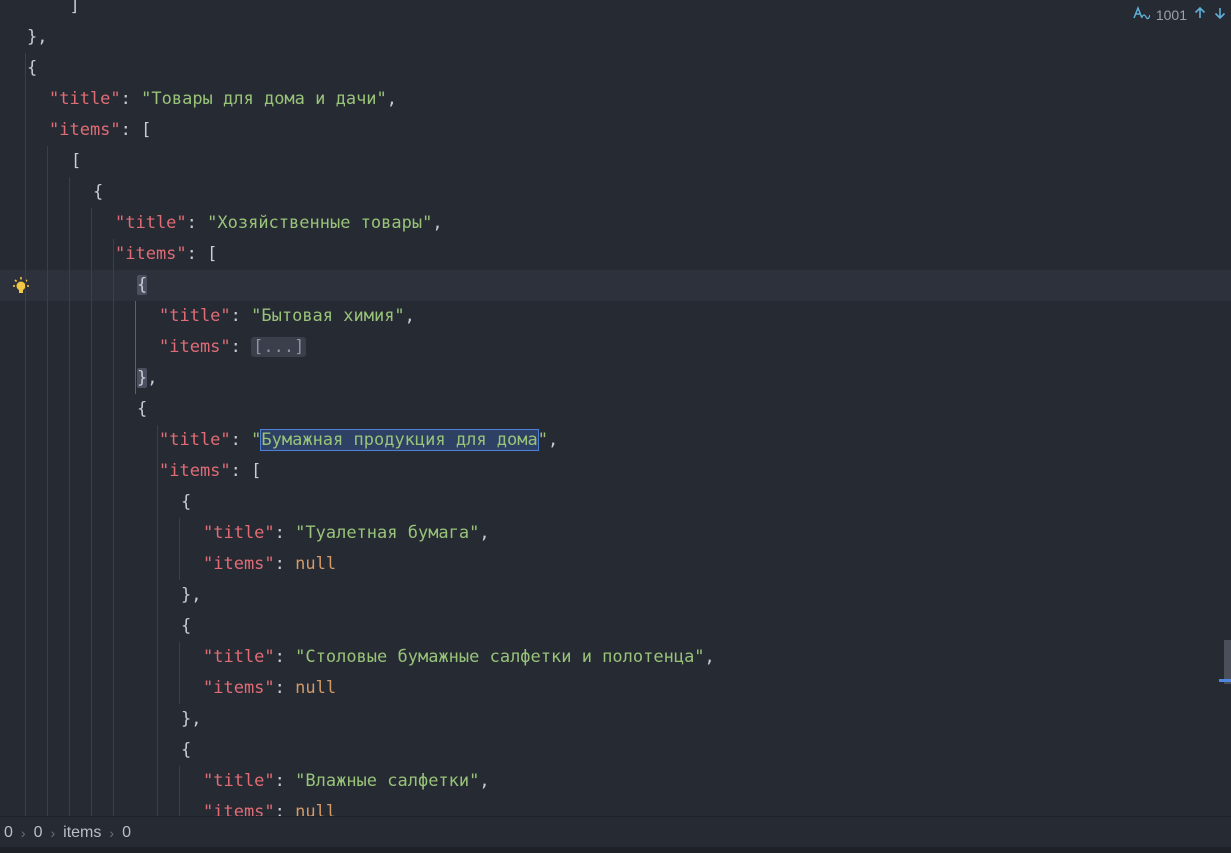 The height and width of the screenshot is (853, 1231). Describe the element at coordinates (82, 833) in the screenshot. I see `breadcrumb-item: items` at that location.